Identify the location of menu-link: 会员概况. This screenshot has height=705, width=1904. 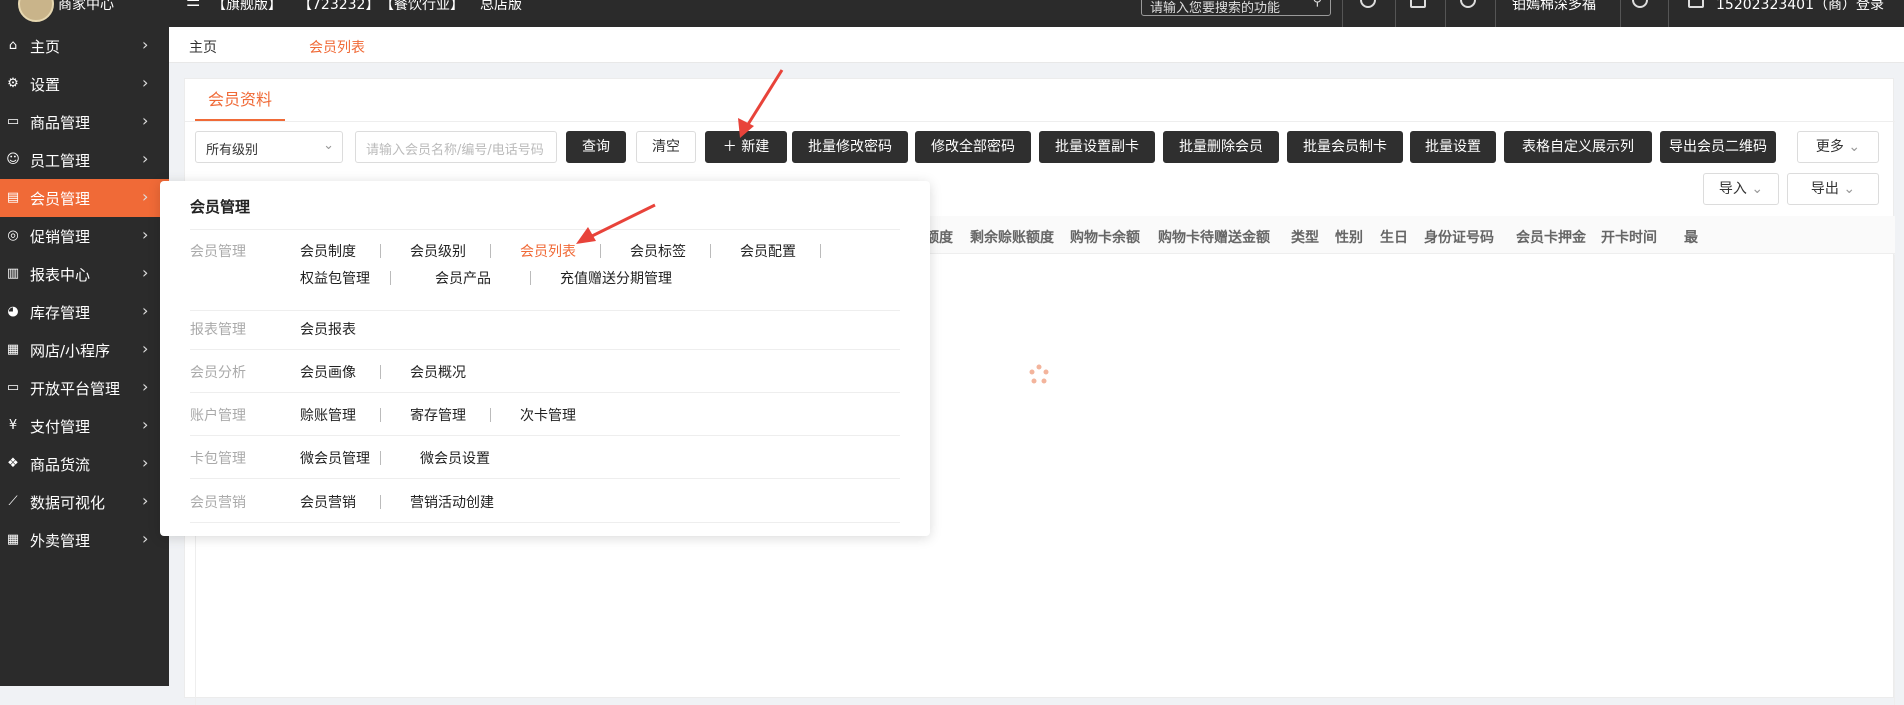
(438, 372).